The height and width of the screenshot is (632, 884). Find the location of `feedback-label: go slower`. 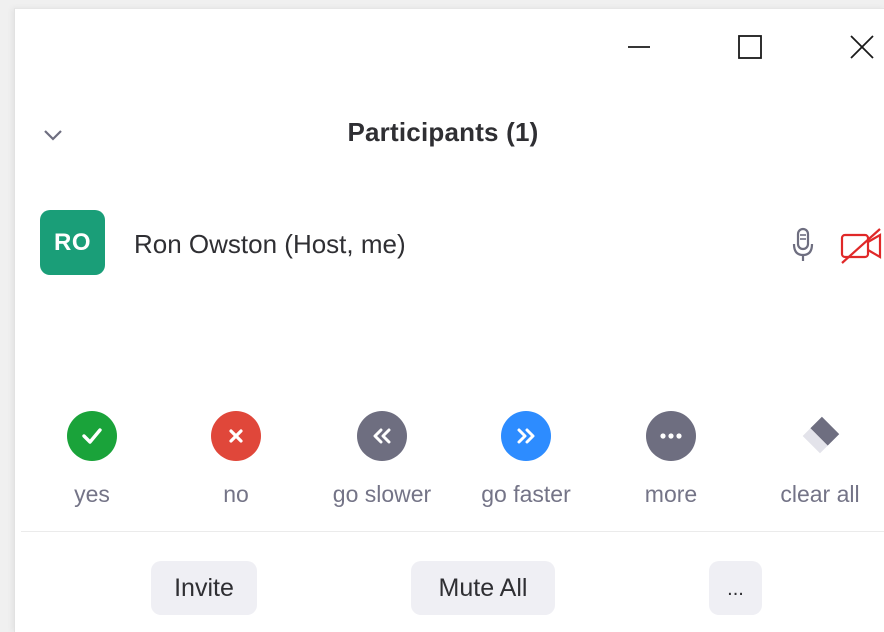

feedback-label: go slower is located at coordinates (382, 494).